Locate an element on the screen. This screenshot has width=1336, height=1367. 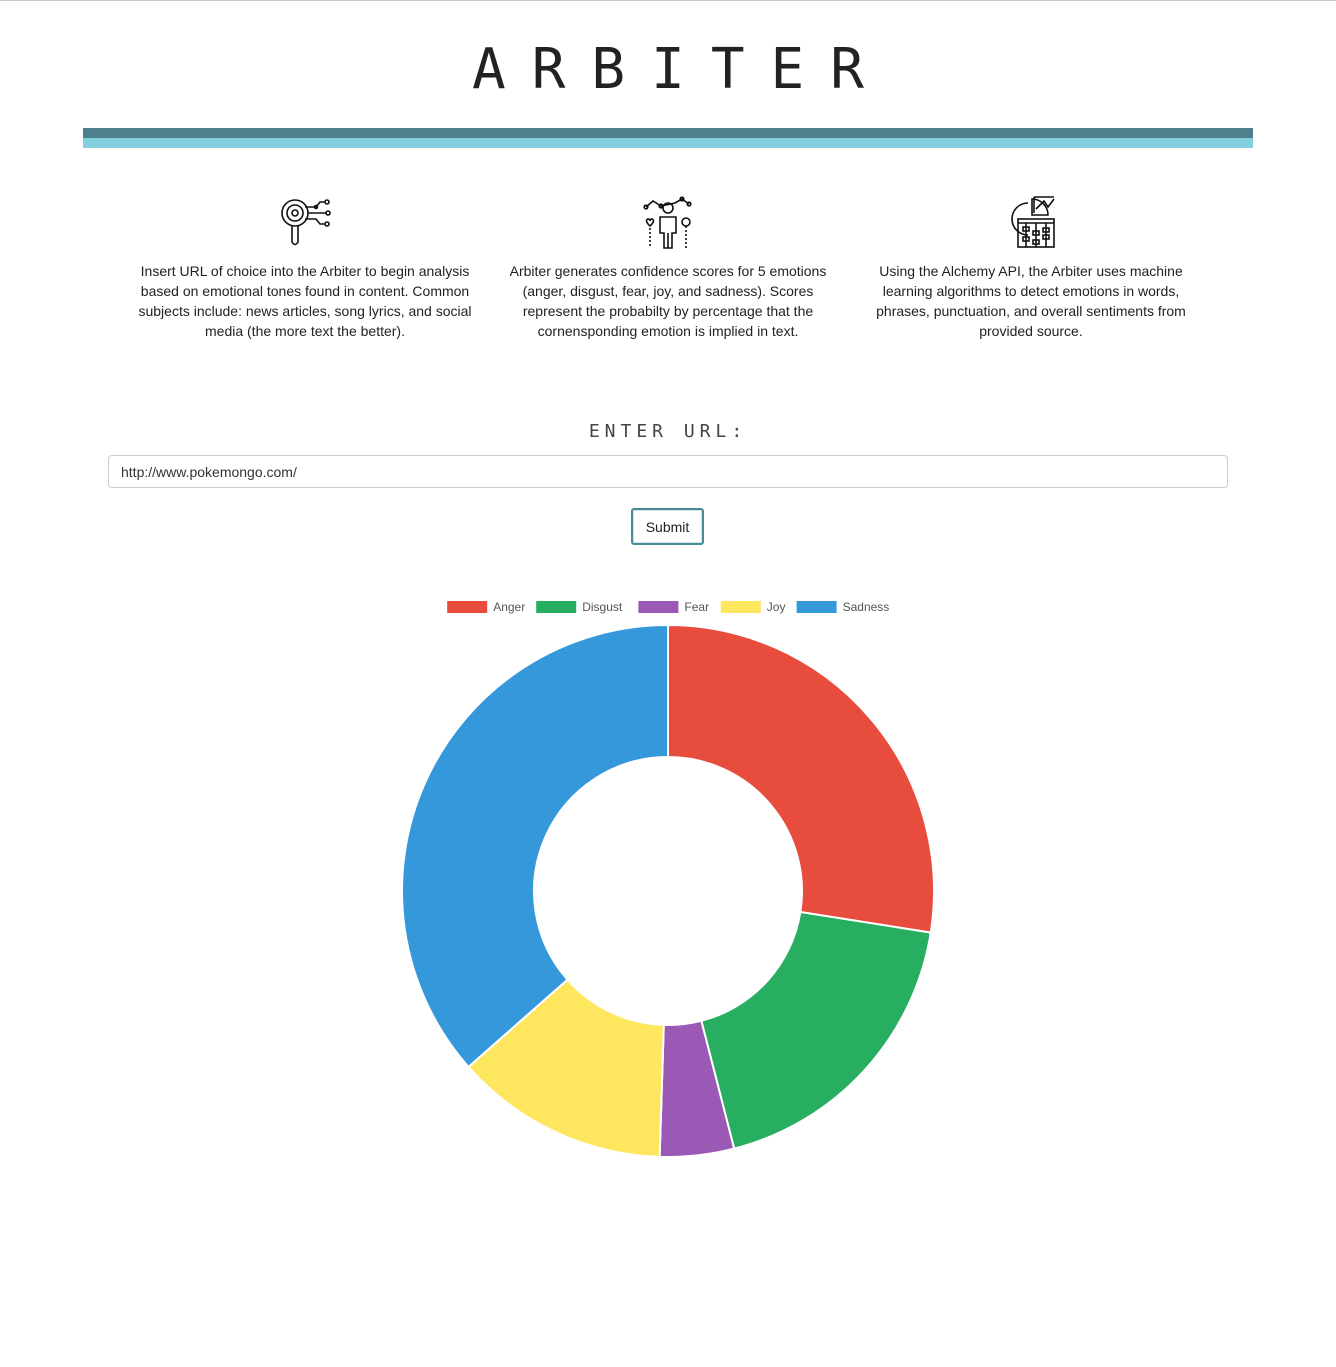
slice-anger is located at coordinates (801, 778).